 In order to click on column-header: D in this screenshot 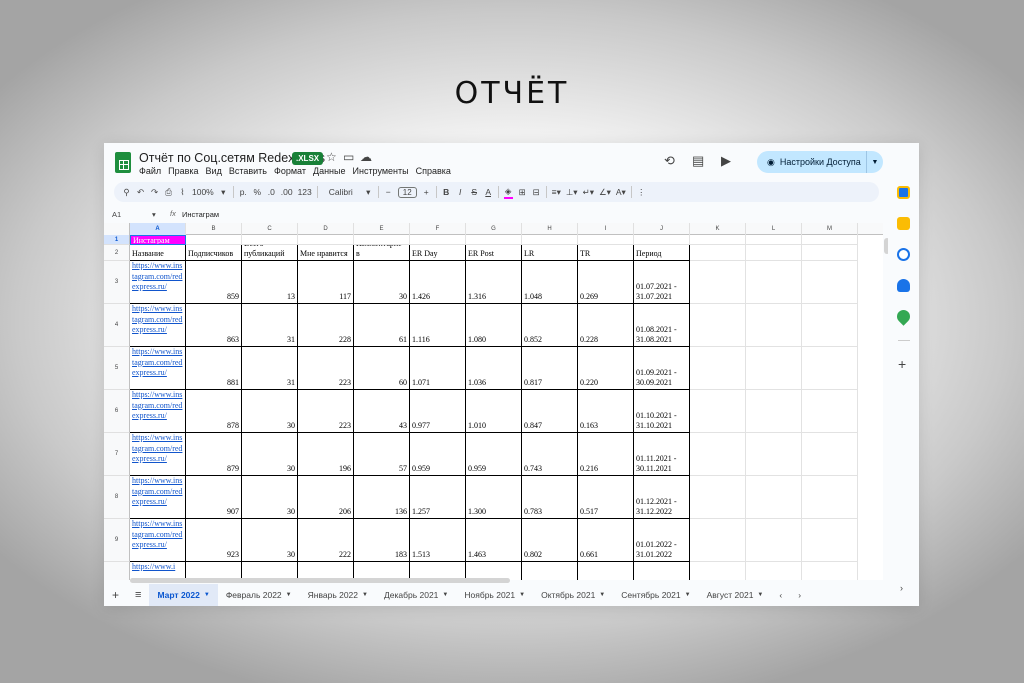, I will do `click(326, 229)`.